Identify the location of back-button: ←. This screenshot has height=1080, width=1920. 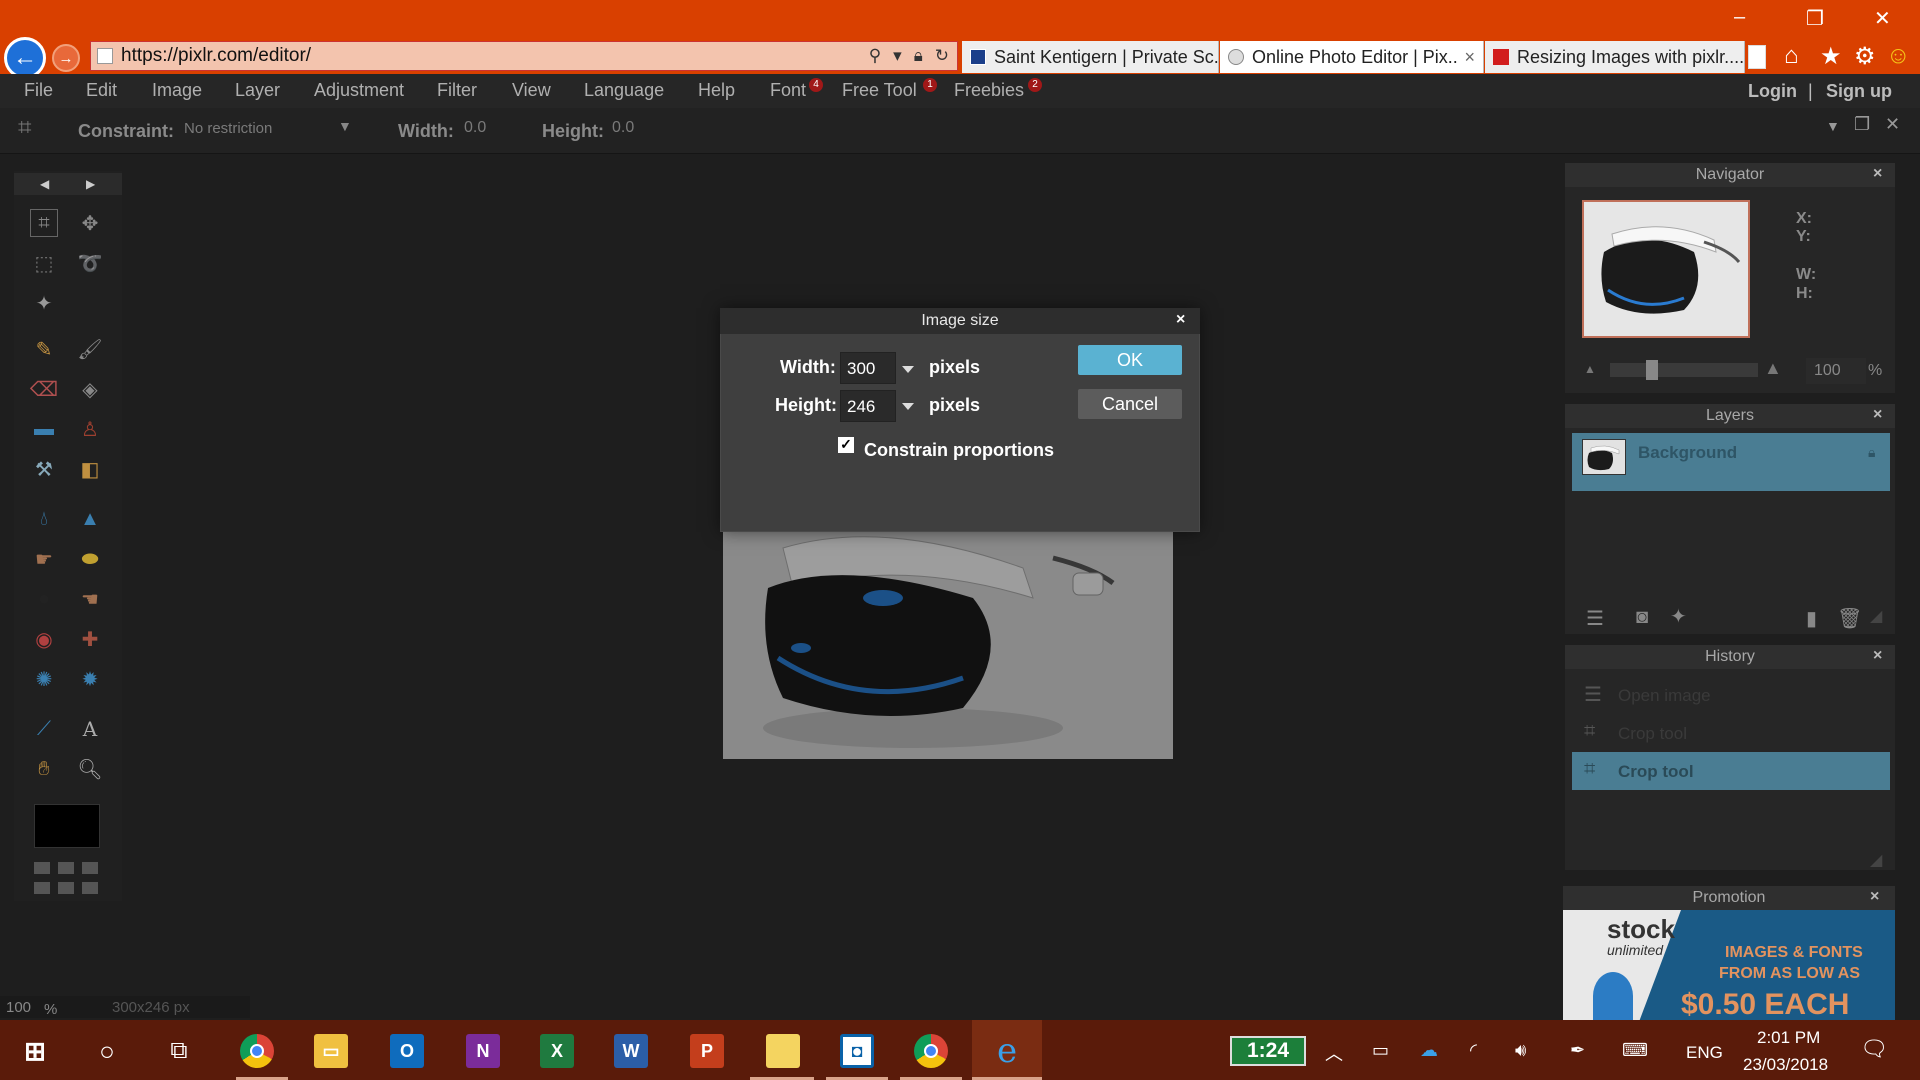
(25, 58).